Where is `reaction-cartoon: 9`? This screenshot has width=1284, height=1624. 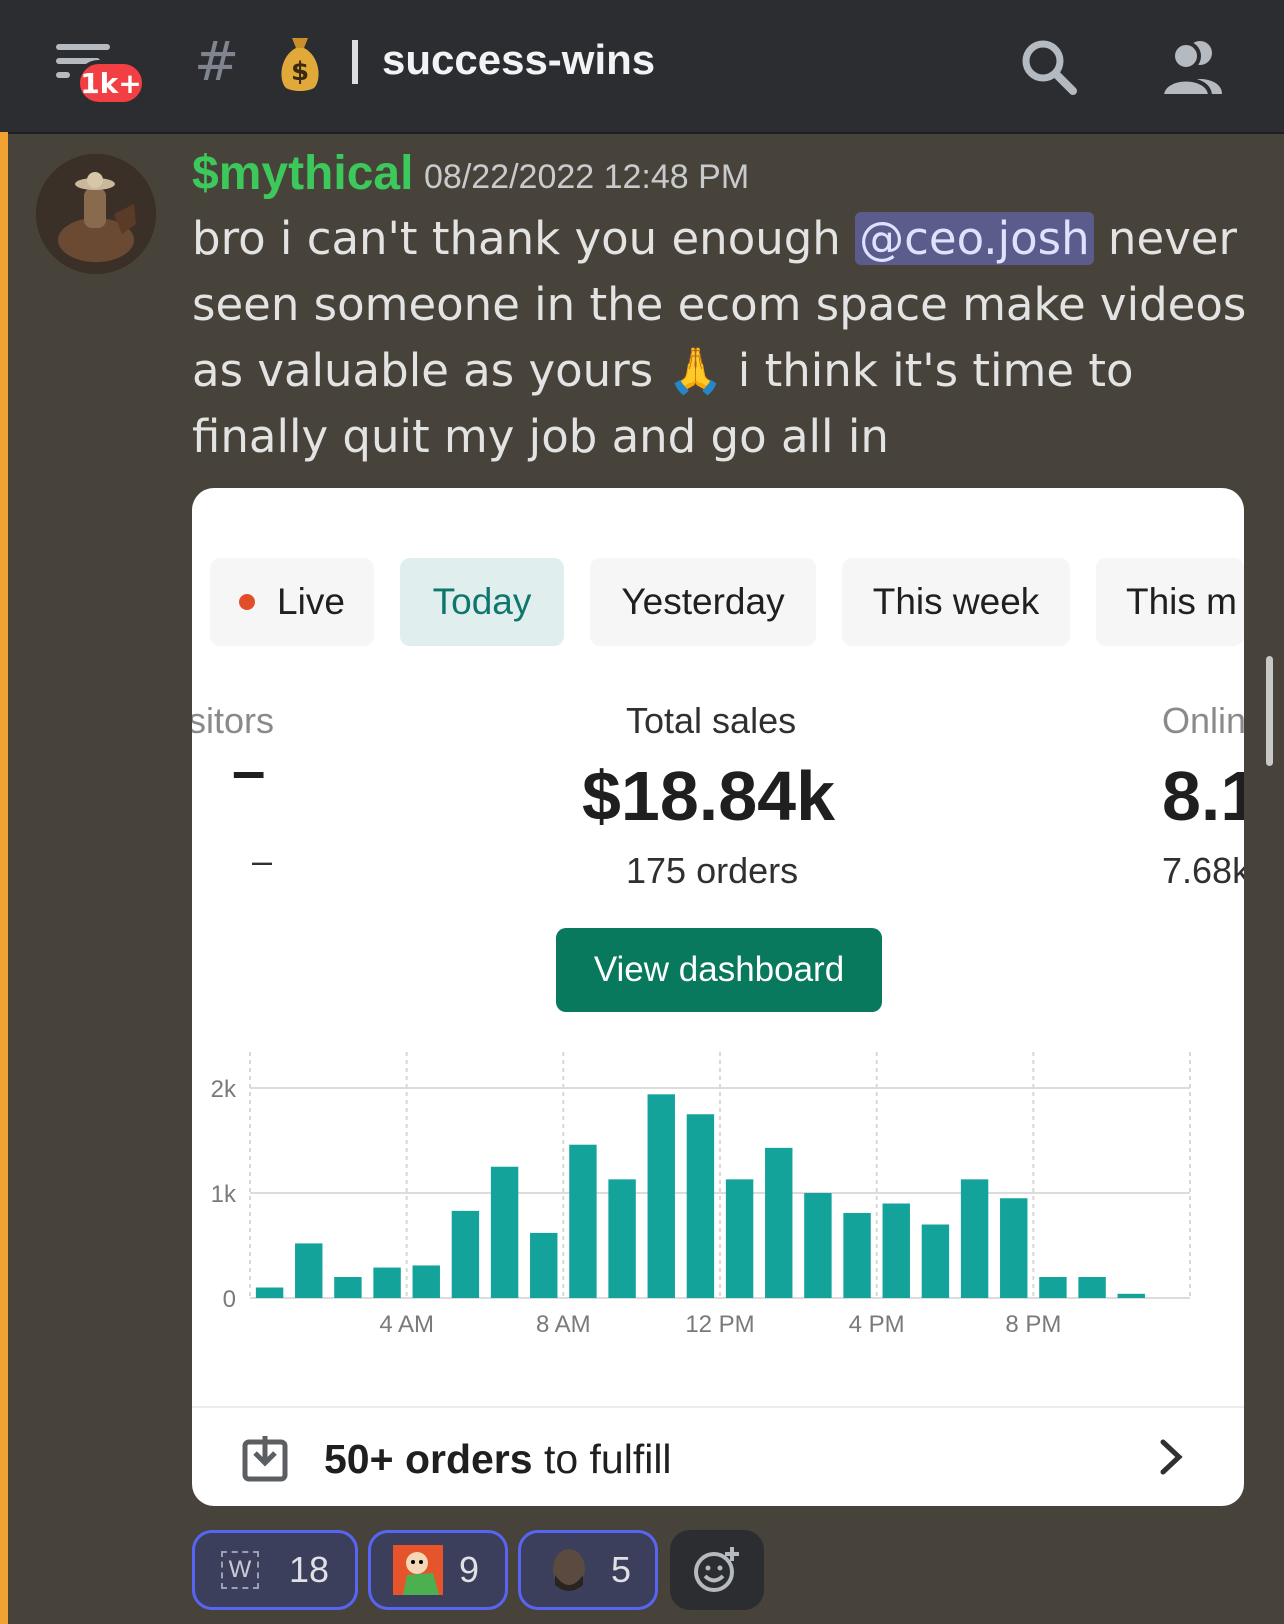
reaction-cartoon: 9 is located at coordinates (438, 1570).